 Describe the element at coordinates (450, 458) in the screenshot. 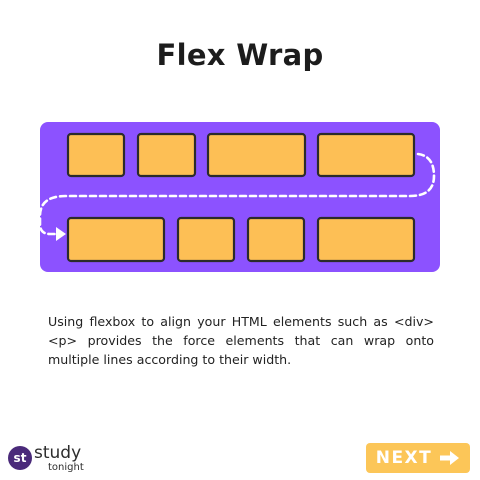

I see `arrow-right-icon` at that location.